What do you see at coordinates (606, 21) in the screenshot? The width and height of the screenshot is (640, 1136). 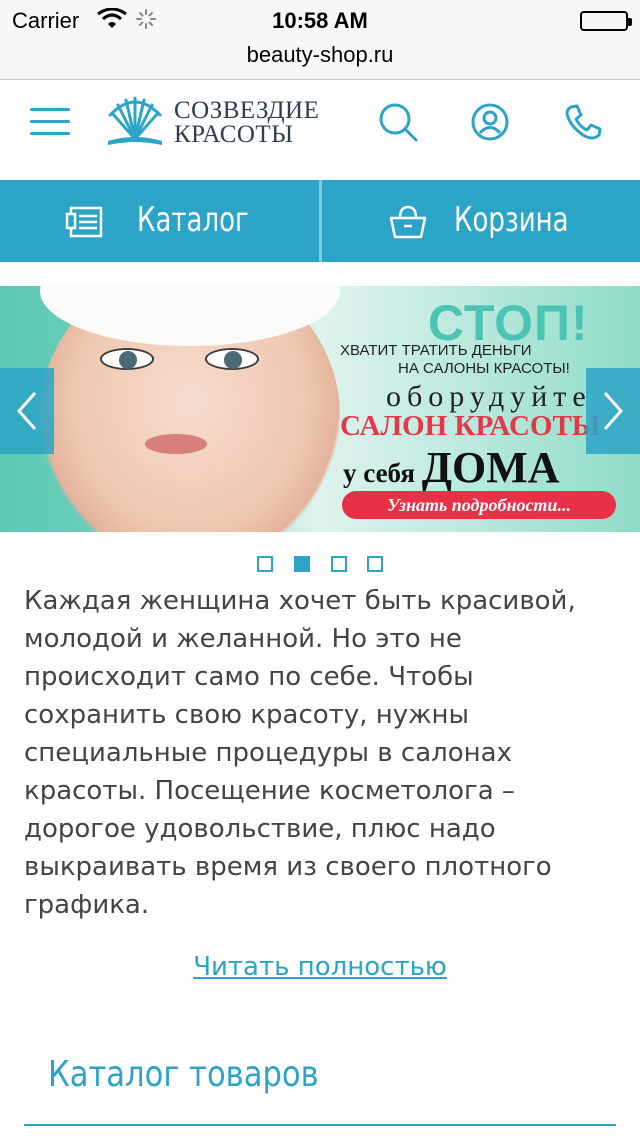 I see `battery-icon` at bounding box center [606, 21].